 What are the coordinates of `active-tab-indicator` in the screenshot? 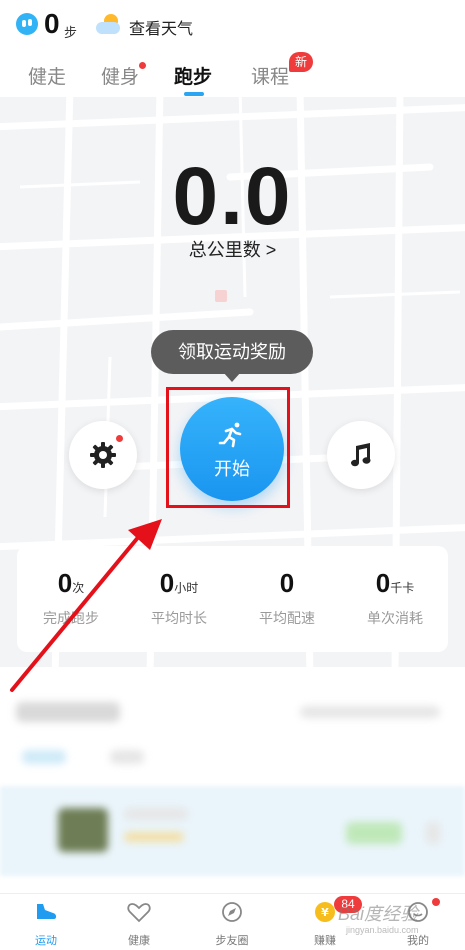 It's located at (194, 94).